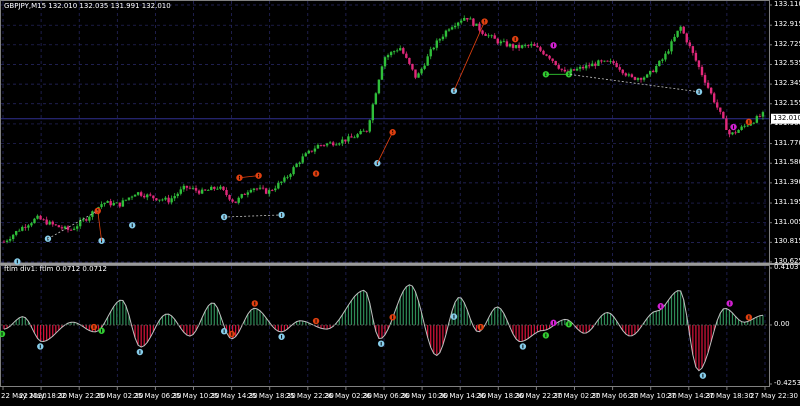 The image size is (800, 406). What do you see at coordinates (782, 323) in the screenshot?
I see `osc-tick-label: 0.00` at bounding box center [782, 323].